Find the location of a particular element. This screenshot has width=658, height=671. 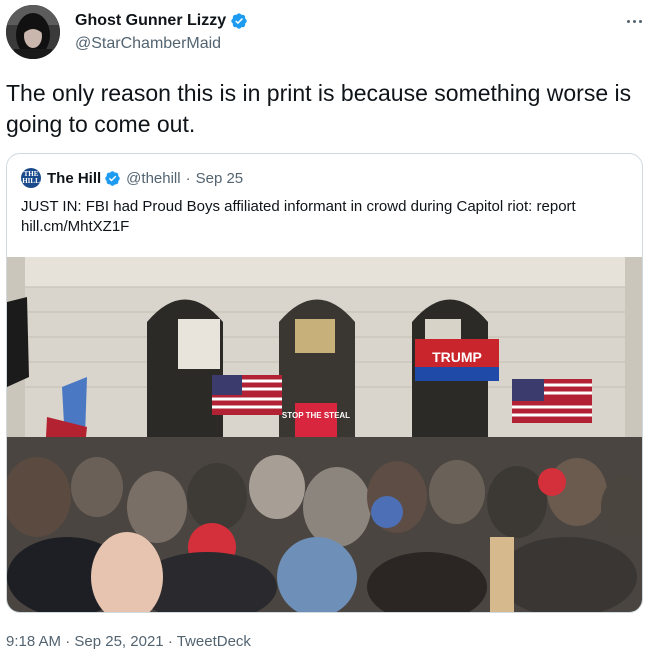

quoted-avatar: THE HILL is located at coordinates (31, 178).